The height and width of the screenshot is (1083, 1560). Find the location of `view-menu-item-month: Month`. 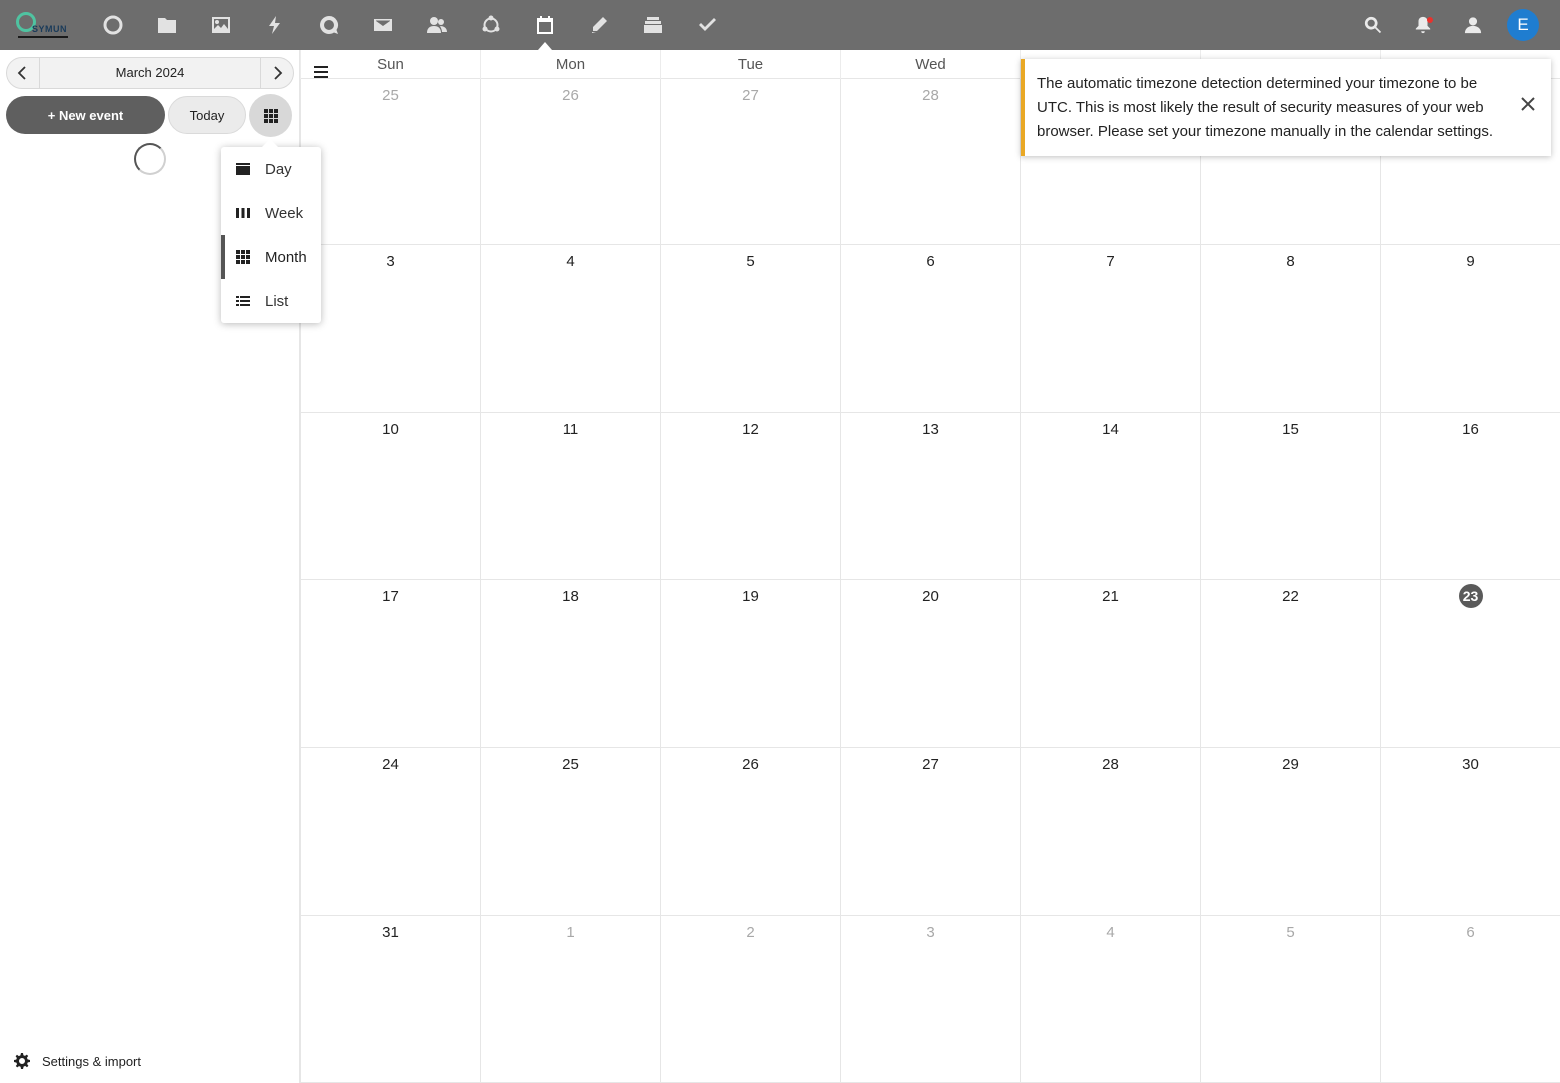

view-menu-item-month: Month is located at coordinates (271, 257).